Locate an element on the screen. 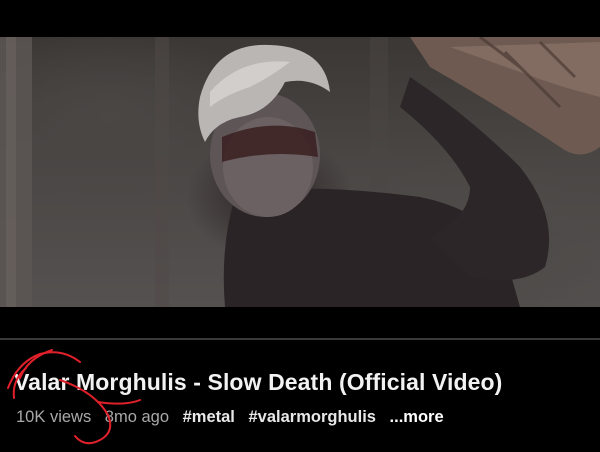 Image resolution: width=600 pixels, height=452 pixels. upload-age: 8mo ago is located at coordinates (137, 417).